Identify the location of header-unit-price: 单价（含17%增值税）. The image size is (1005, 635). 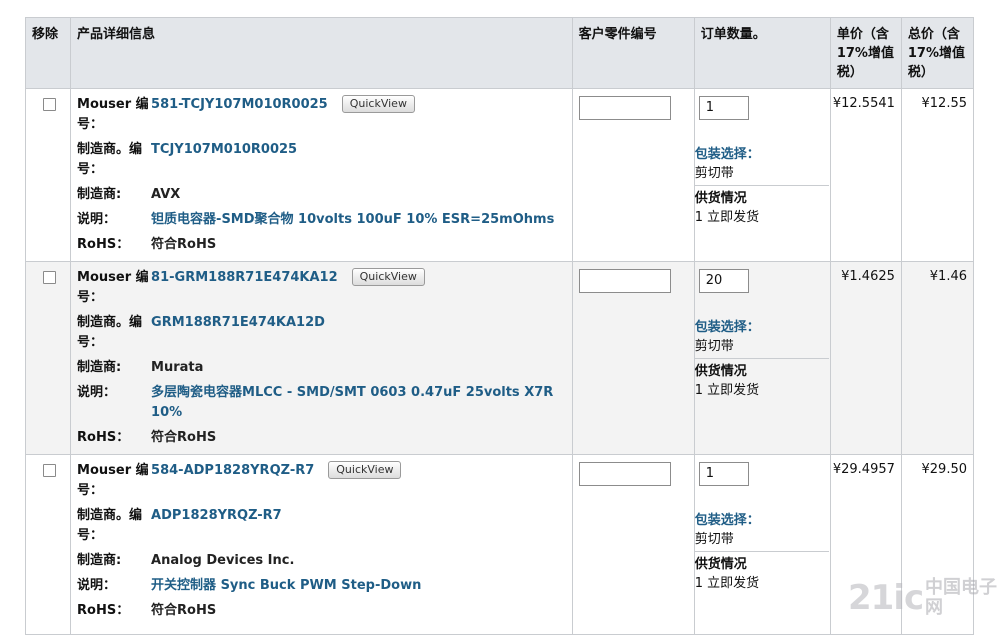
(865, 53).